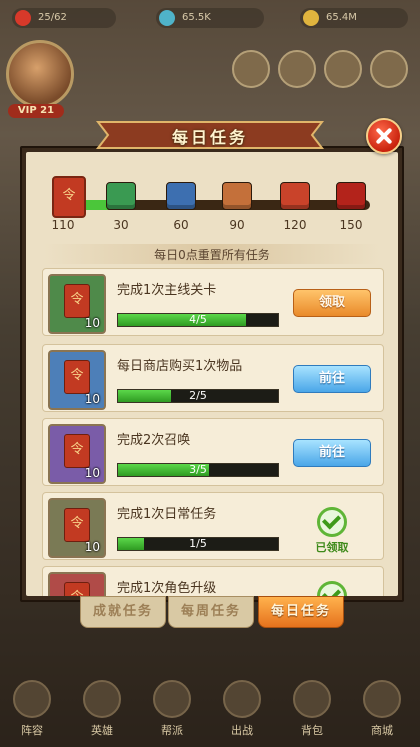 The width and height of the screenshot is (420, 747). What do you see at coordinates (213, 526) in the screenshot?
I see `task-row: 令 10 完成1次日常任务 1/5 已领取` at bounding box center [213, 526].